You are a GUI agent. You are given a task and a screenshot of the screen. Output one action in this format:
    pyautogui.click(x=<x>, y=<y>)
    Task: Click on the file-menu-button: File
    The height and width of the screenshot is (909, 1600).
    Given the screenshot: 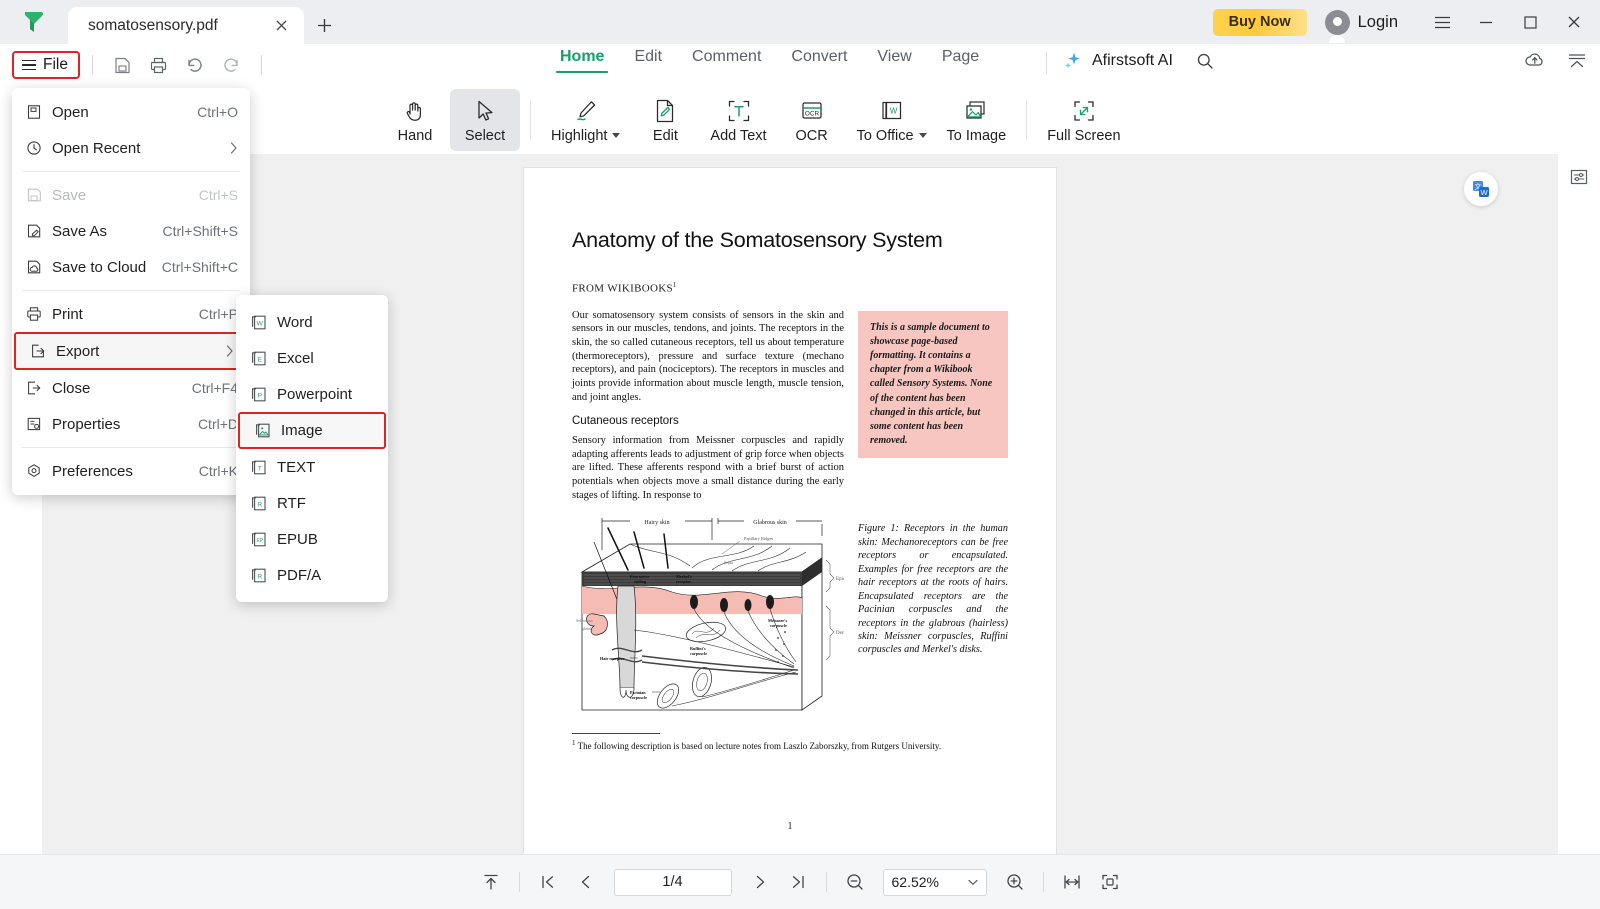 What is the action you would take?
    pyautogui.click(x=46, y=65)
    